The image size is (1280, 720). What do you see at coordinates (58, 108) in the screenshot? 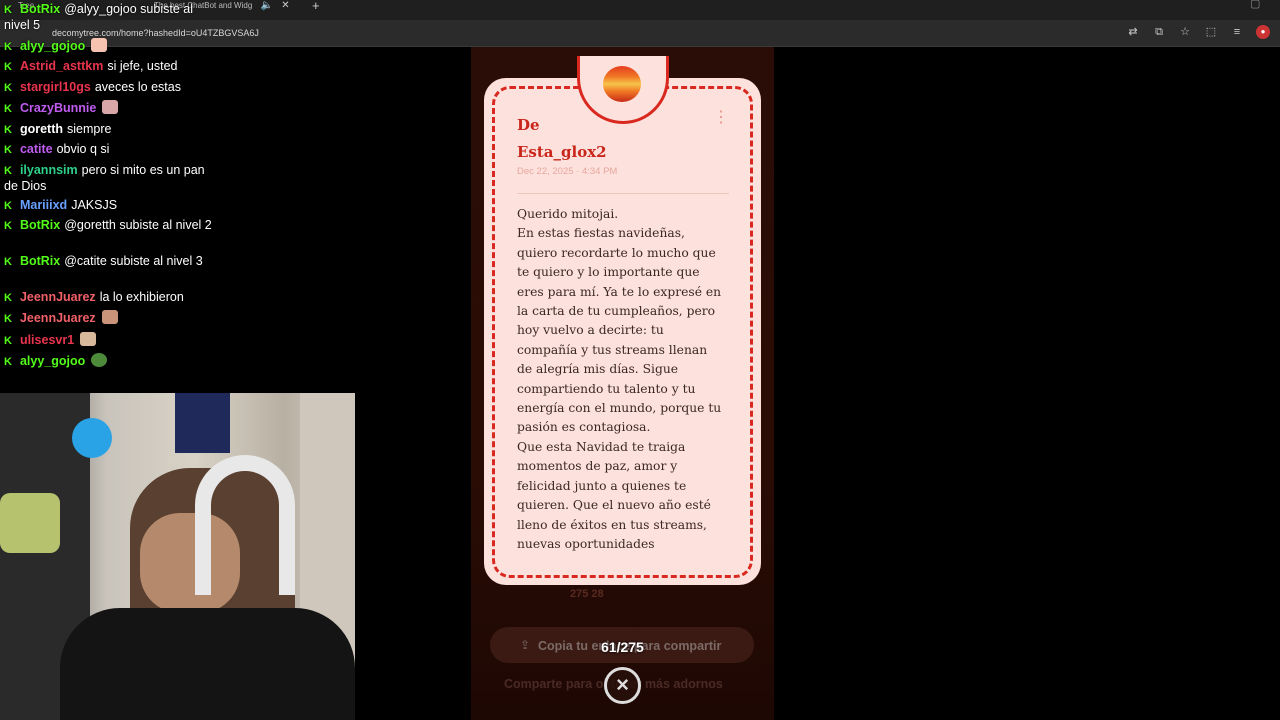
I see `chat-username: CrazyBunnie` at bounding box center [58, 108].